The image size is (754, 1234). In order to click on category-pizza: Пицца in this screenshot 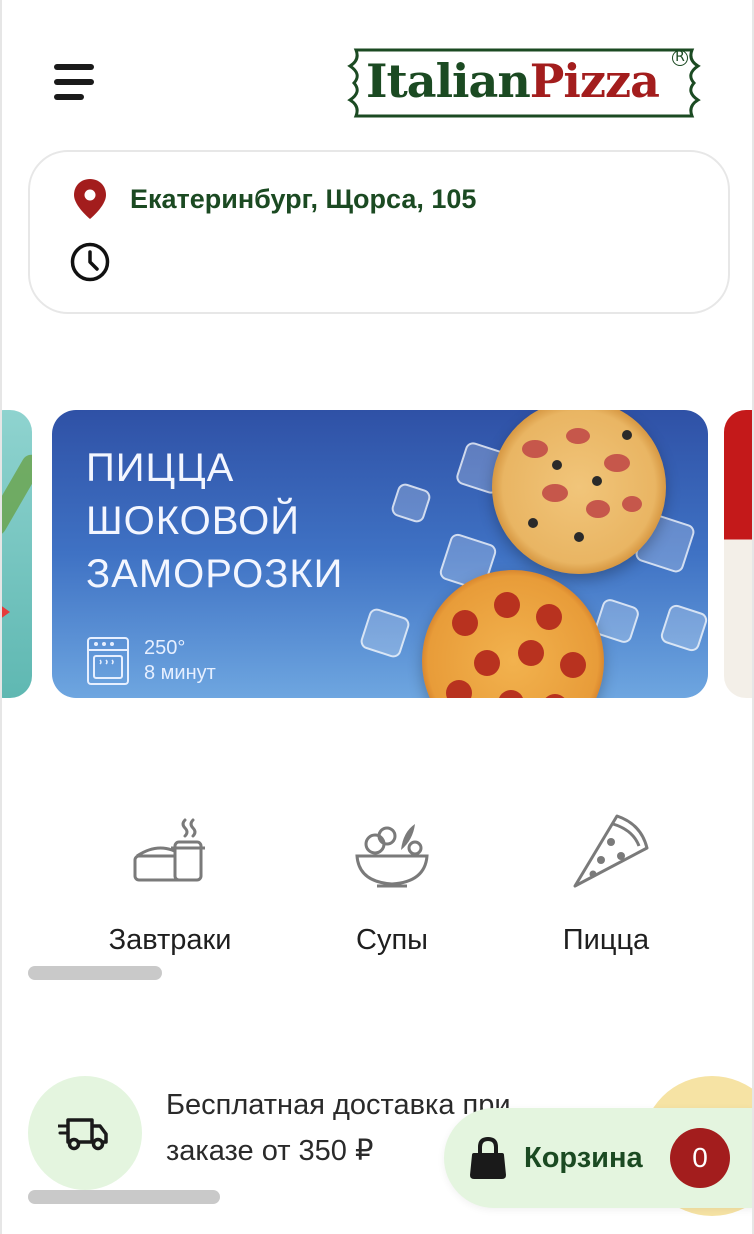, I will do `click(606, 887)`.